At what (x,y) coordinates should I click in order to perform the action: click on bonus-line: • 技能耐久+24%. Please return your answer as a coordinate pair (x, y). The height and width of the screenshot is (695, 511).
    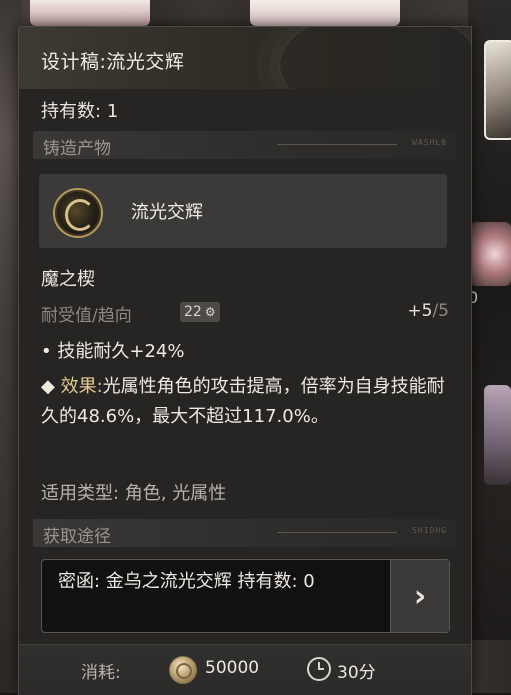
    Looking at the image, I should click on (112, 352).